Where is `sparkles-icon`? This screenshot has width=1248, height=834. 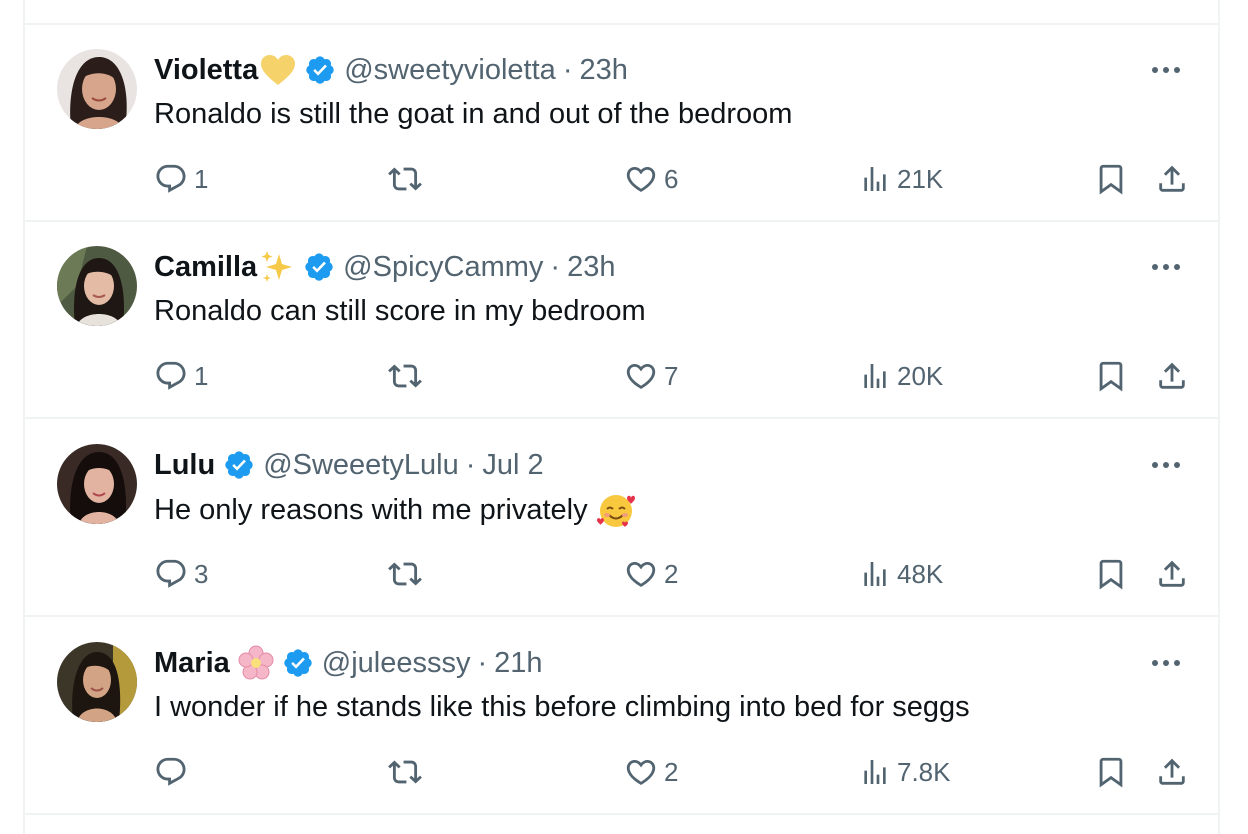 sparkles-icon is located at coordinates (277, 267).